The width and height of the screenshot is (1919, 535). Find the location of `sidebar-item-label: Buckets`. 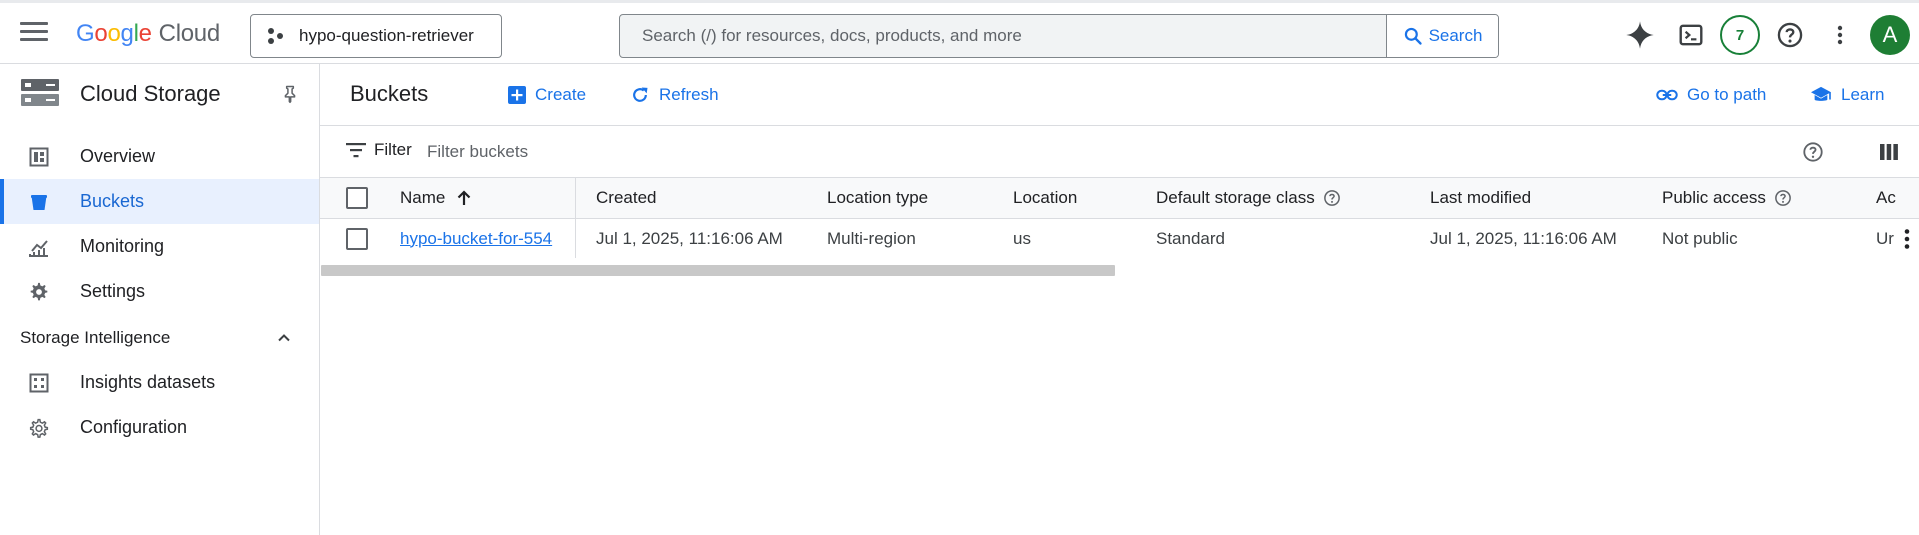

sidebar-item-label: Buckets is located at coordinates (112, 201).